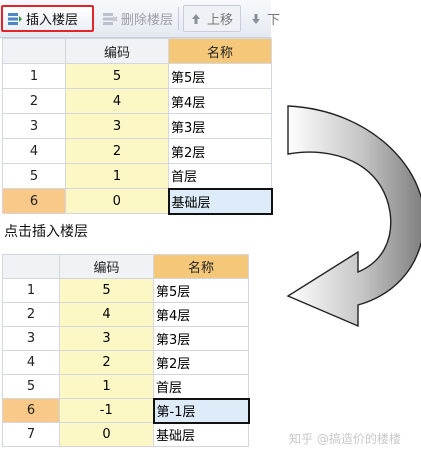  I want to click on delete-floor-label: 删除楼层, so click(147, 20).